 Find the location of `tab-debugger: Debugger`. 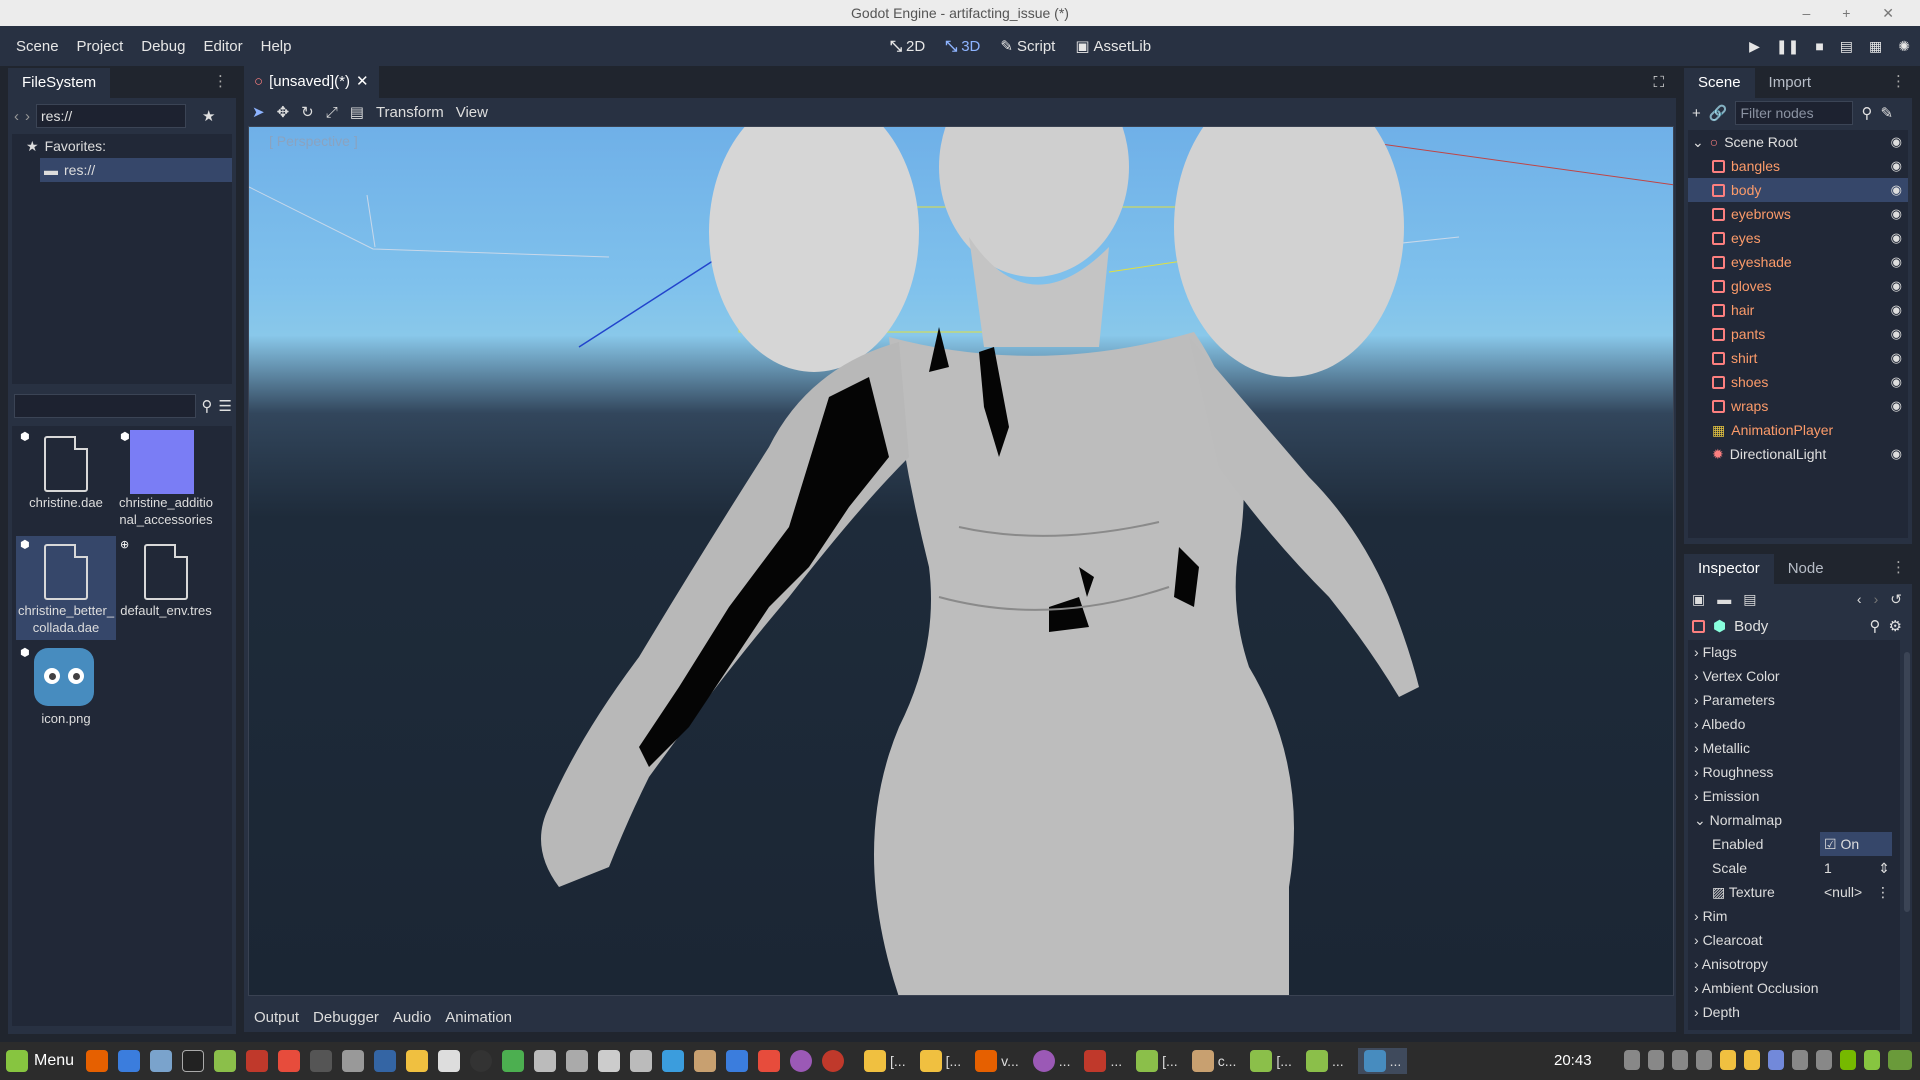

tab-debugger: Debugger is located at coordinates (346, 1017).